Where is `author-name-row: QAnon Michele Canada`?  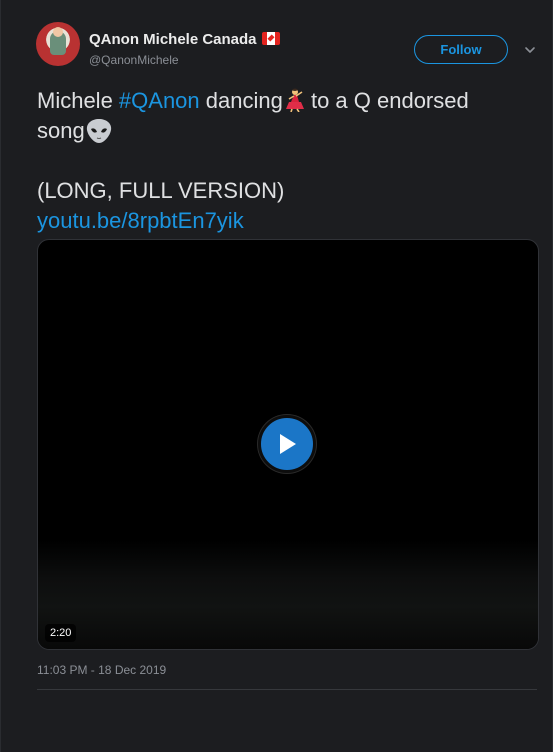 author-name-row: QAnon Michele Canada is located at coordinates (184, 39).